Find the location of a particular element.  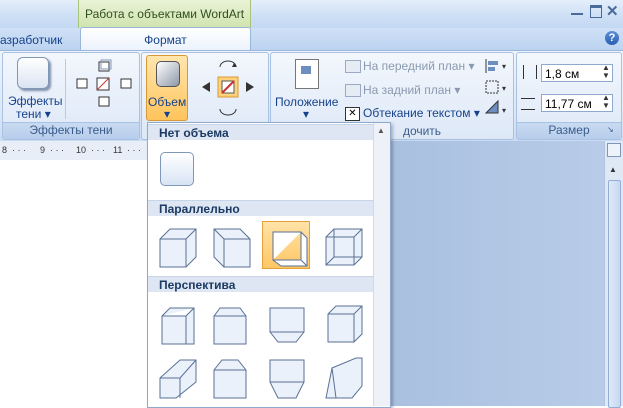

position-dropdown-arrow: ▾ is located at coordinates (306, 114).